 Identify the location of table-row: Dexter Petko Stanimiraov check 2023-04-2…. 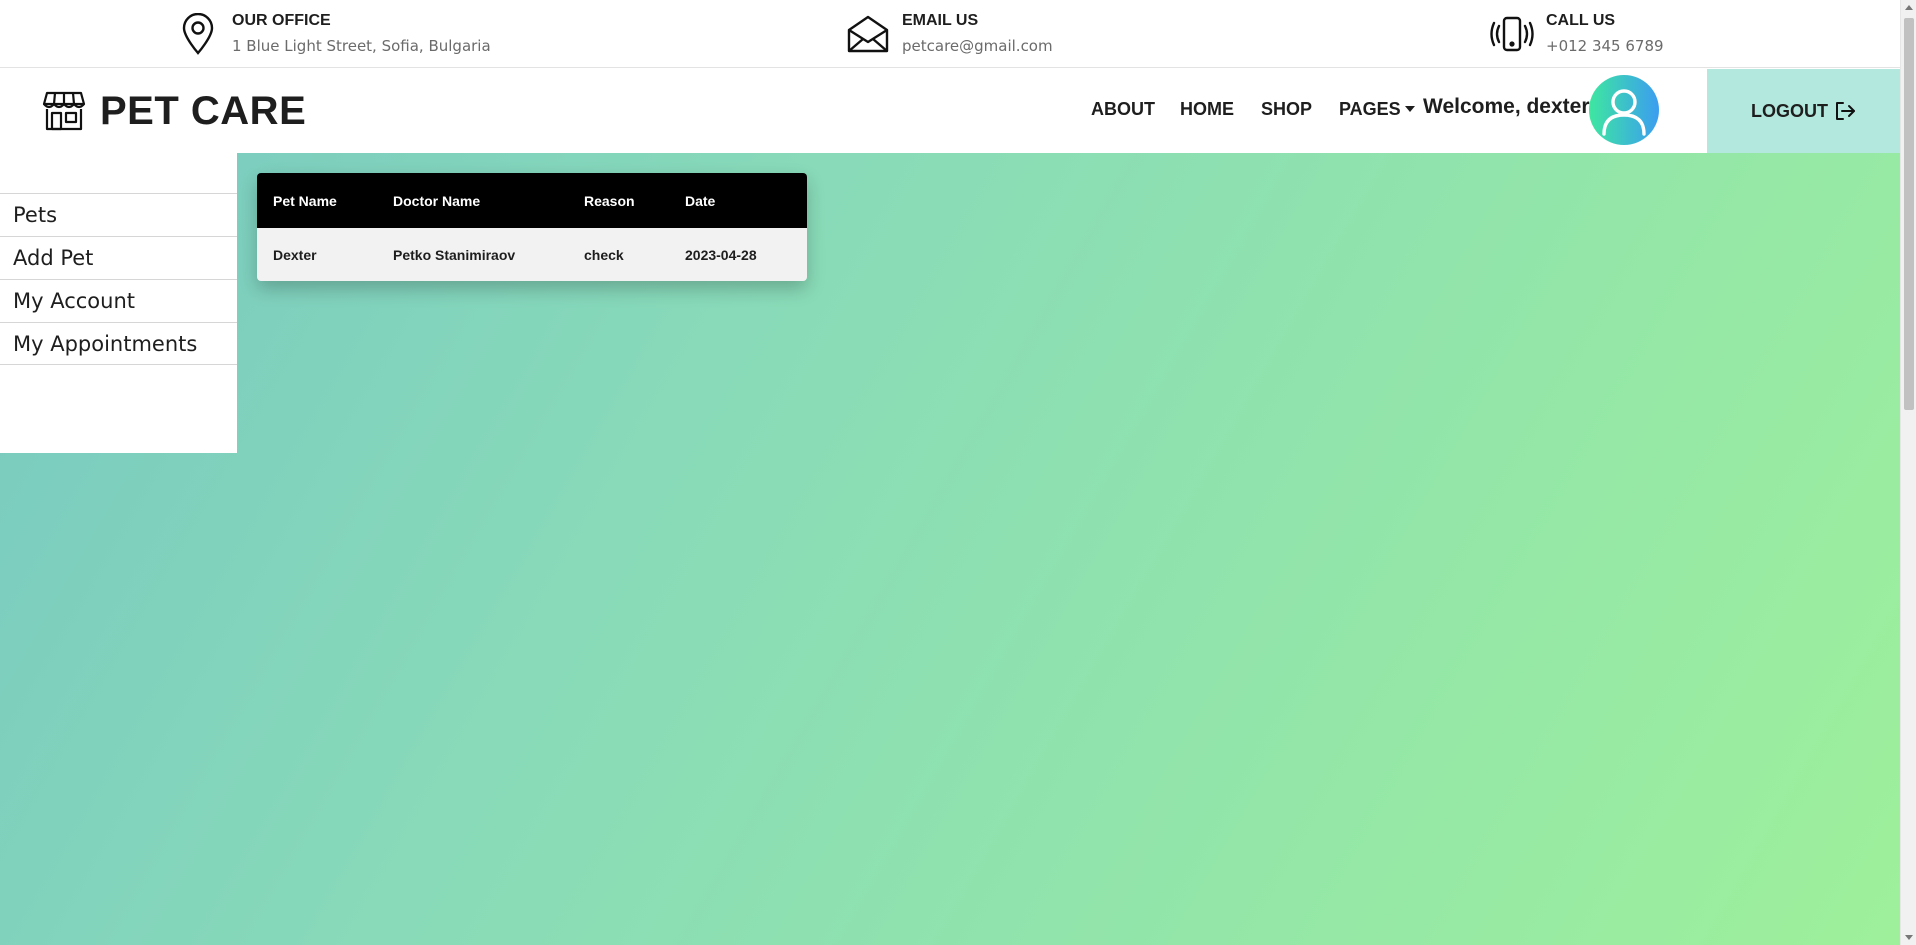
(532, 254).